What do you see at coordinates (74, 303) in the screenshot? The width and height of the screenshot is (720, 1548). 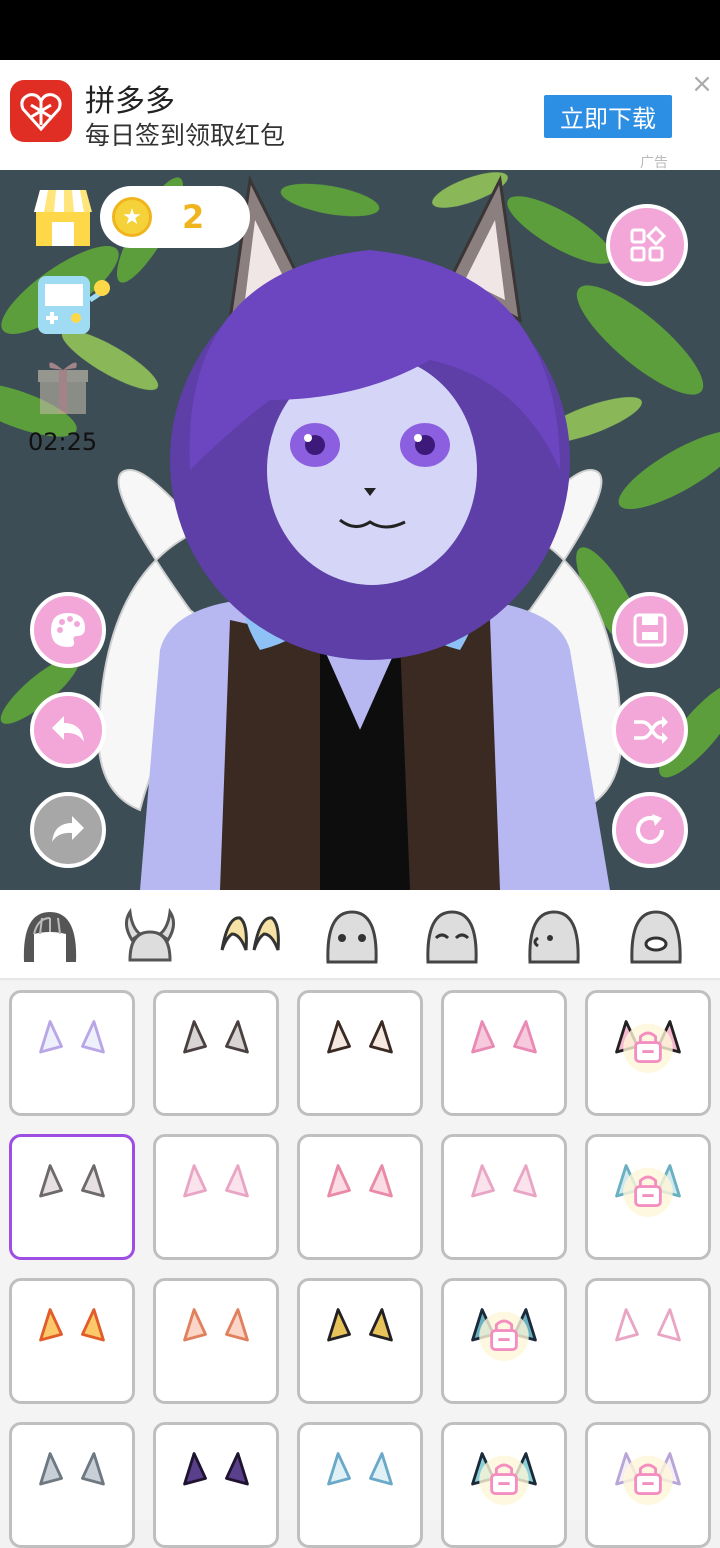 I see `game-console-icon` at bounding box center [74, 303].